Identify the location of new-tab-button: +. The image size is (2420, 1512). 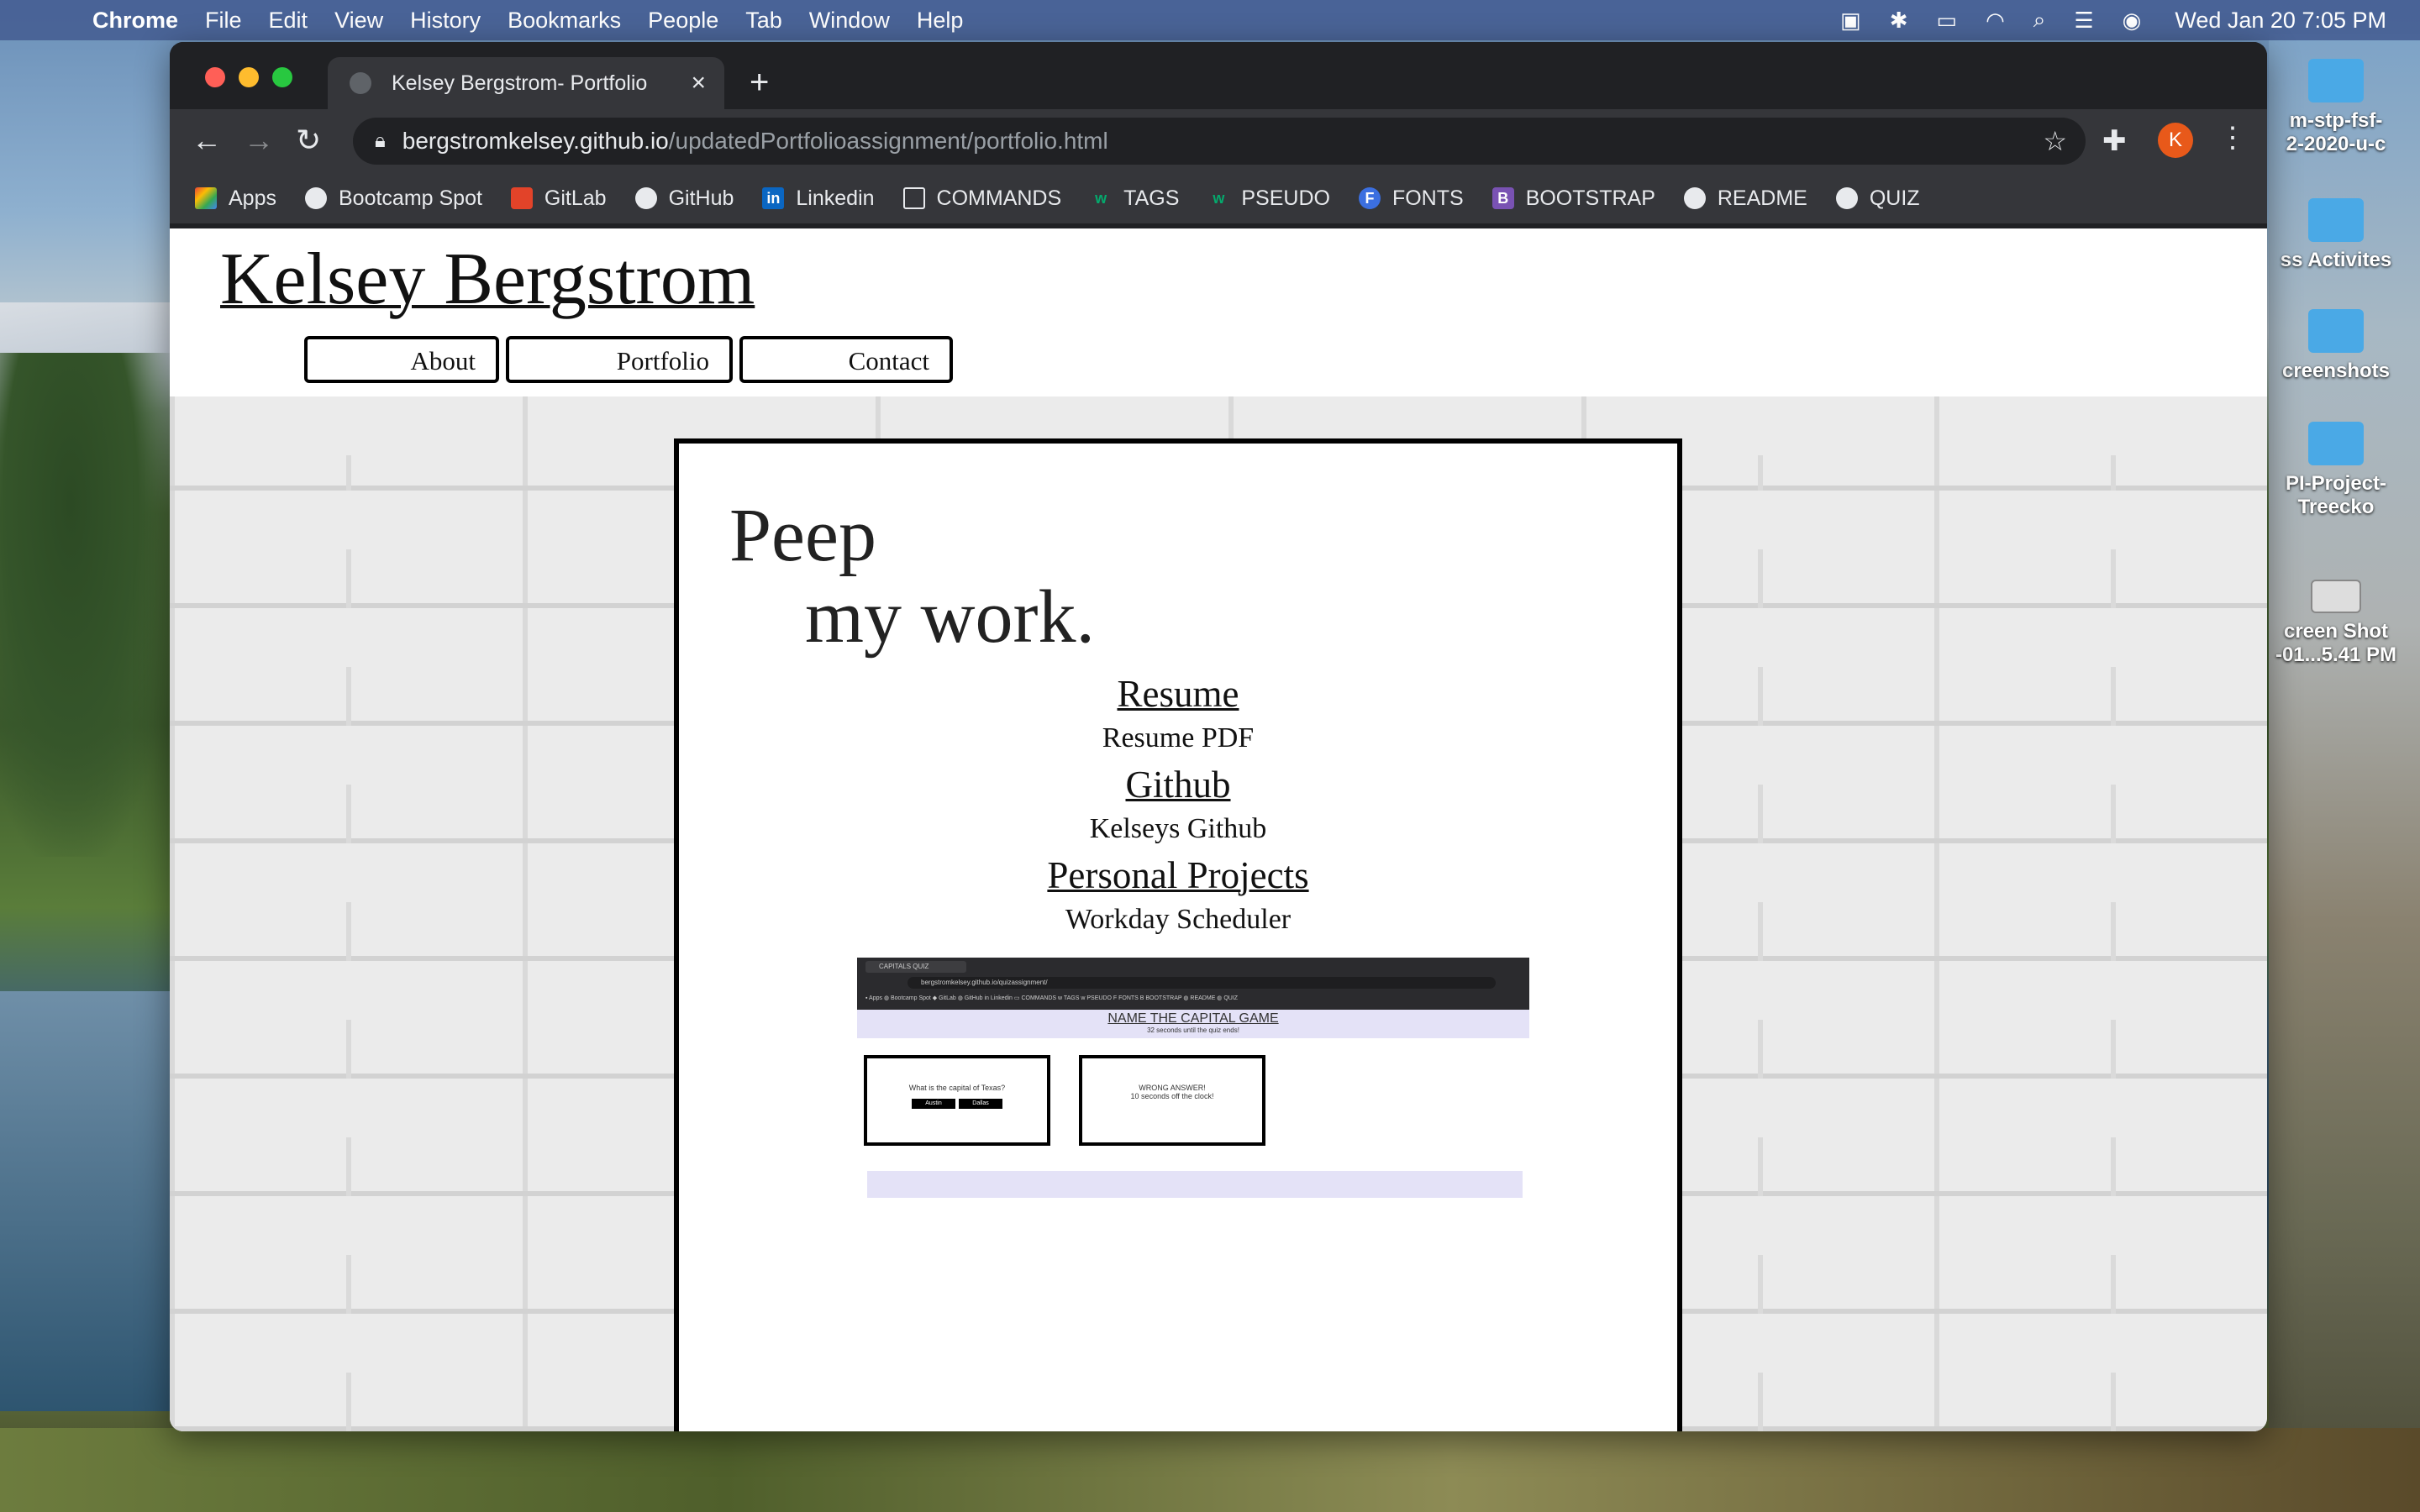
(759, 83).